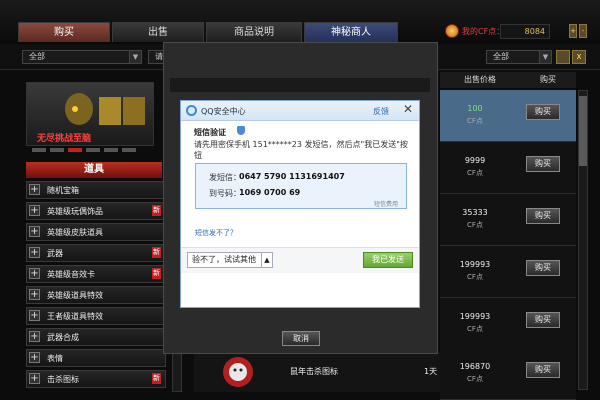  Describe the element at coordinates (508, 374) in the screenshot. I see `market-row: 196870 CF点 购买` at that location.